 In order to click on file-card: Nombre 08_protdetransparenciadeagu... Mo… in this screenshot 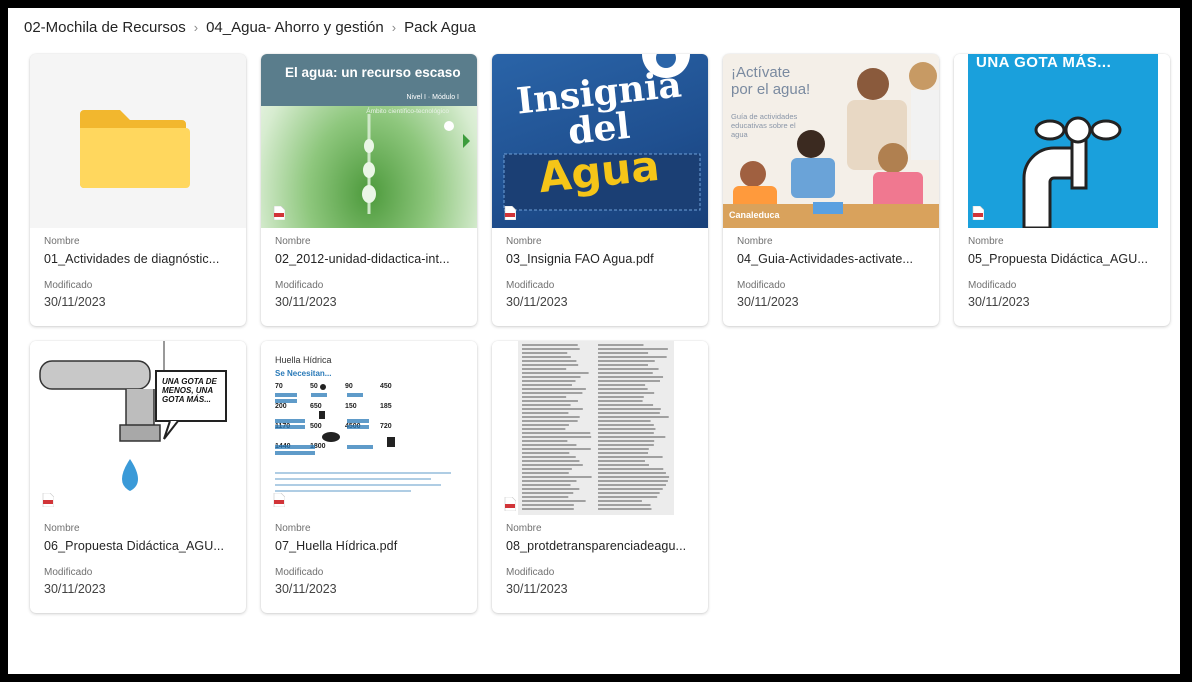, I will do `click(600, 477)`.